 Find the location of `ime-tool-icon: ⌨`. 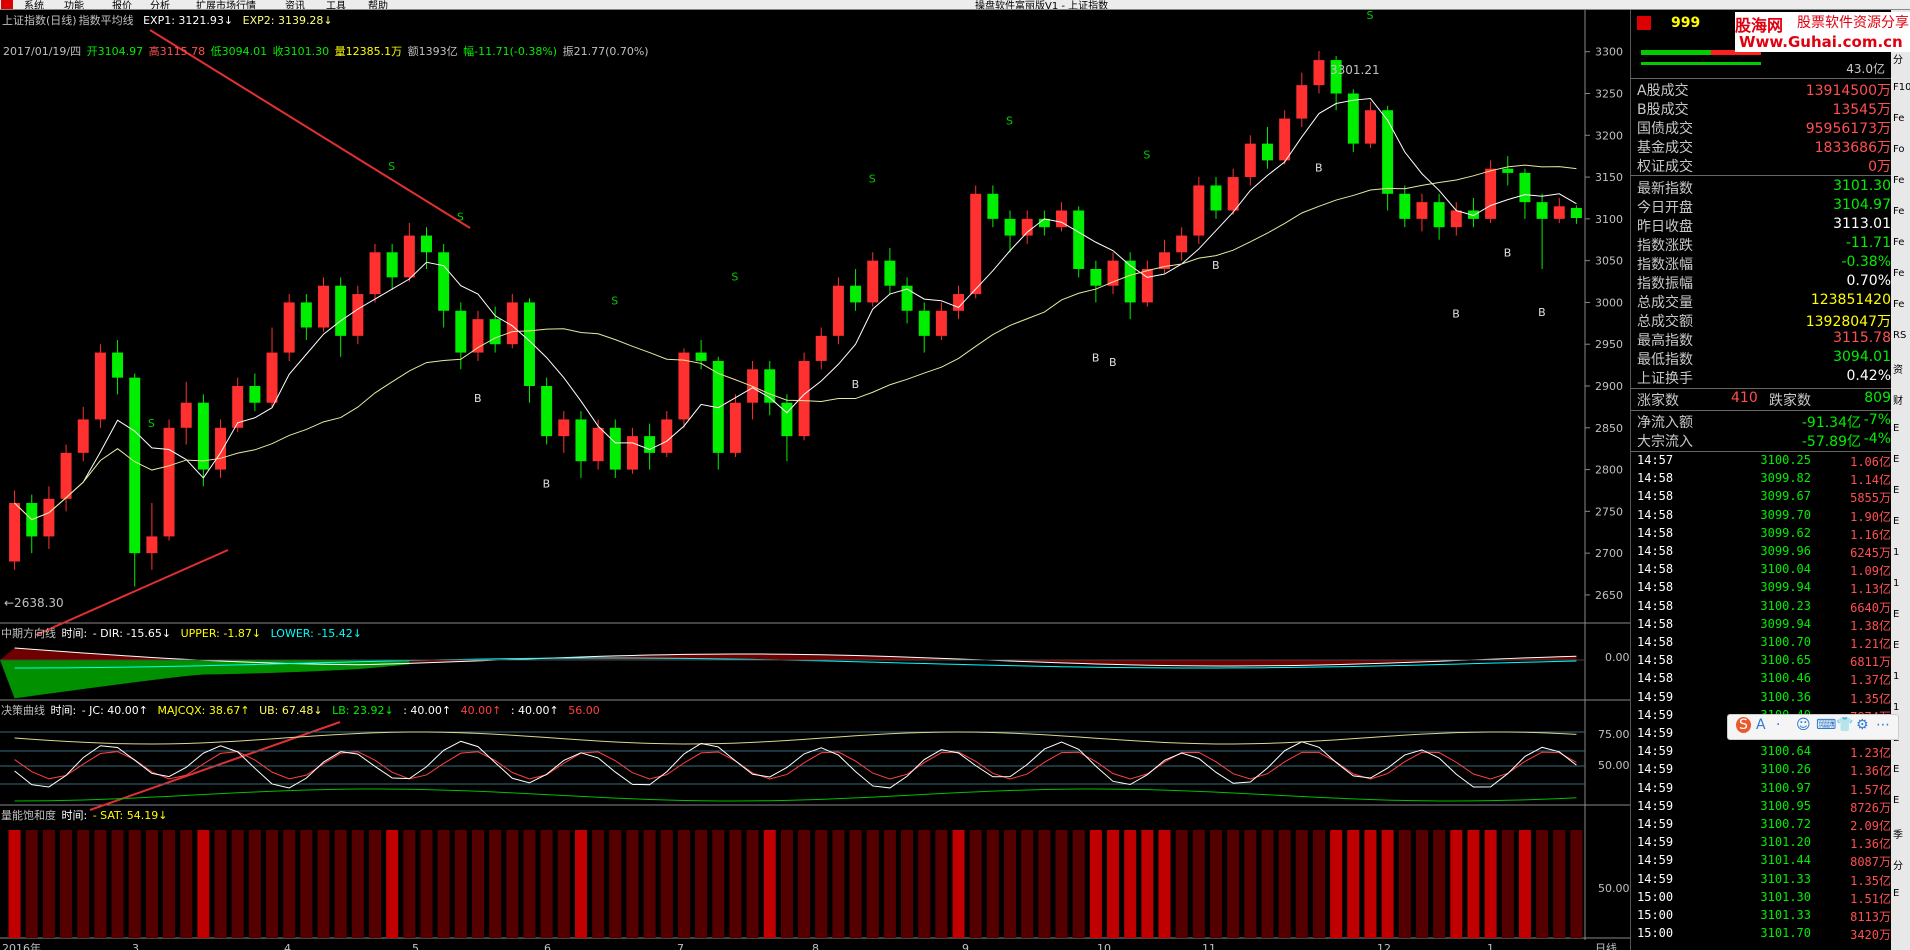

ime-tool-icon: ⌨ is located at coordinates (1826, 725).